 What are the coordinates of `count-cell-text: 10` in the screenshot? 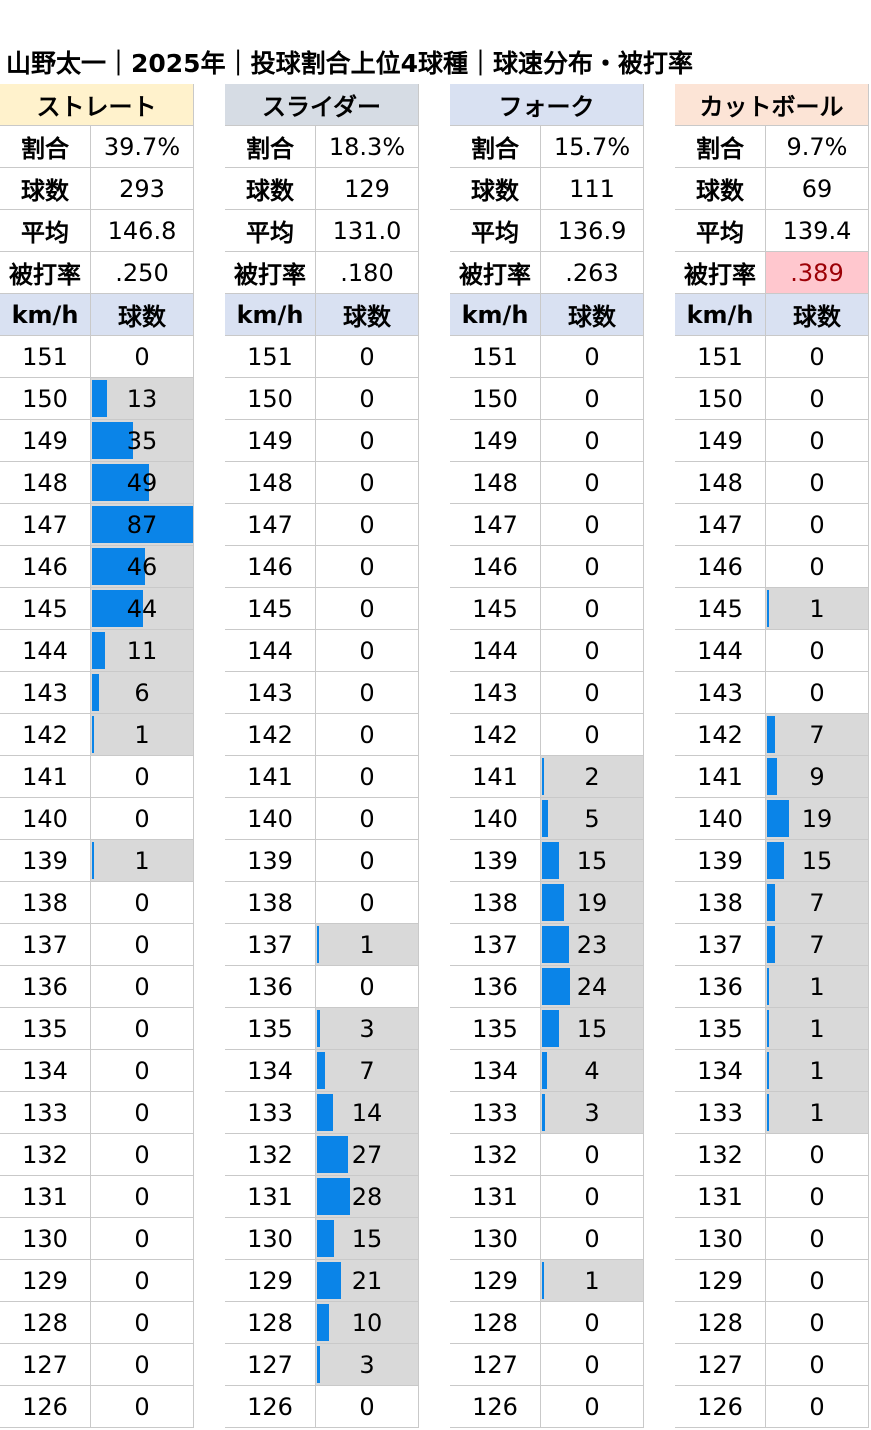 It's located at (367, 1322).